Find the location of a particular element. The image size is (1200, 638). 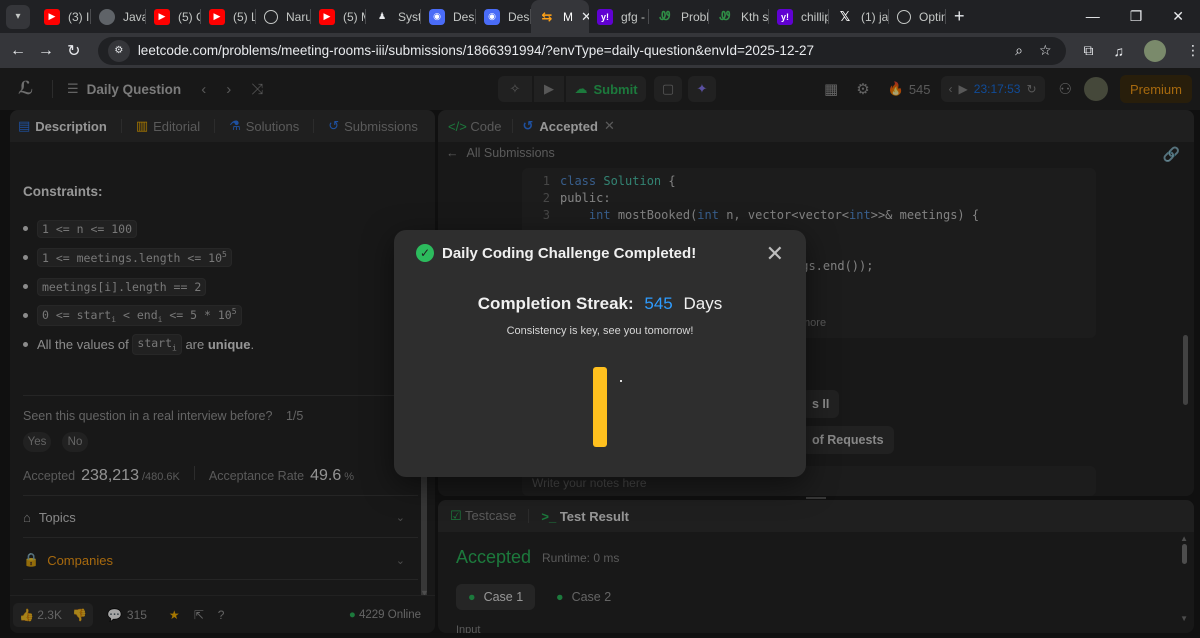

browser-tab-label: chillip is located at coordinates (815, 16).